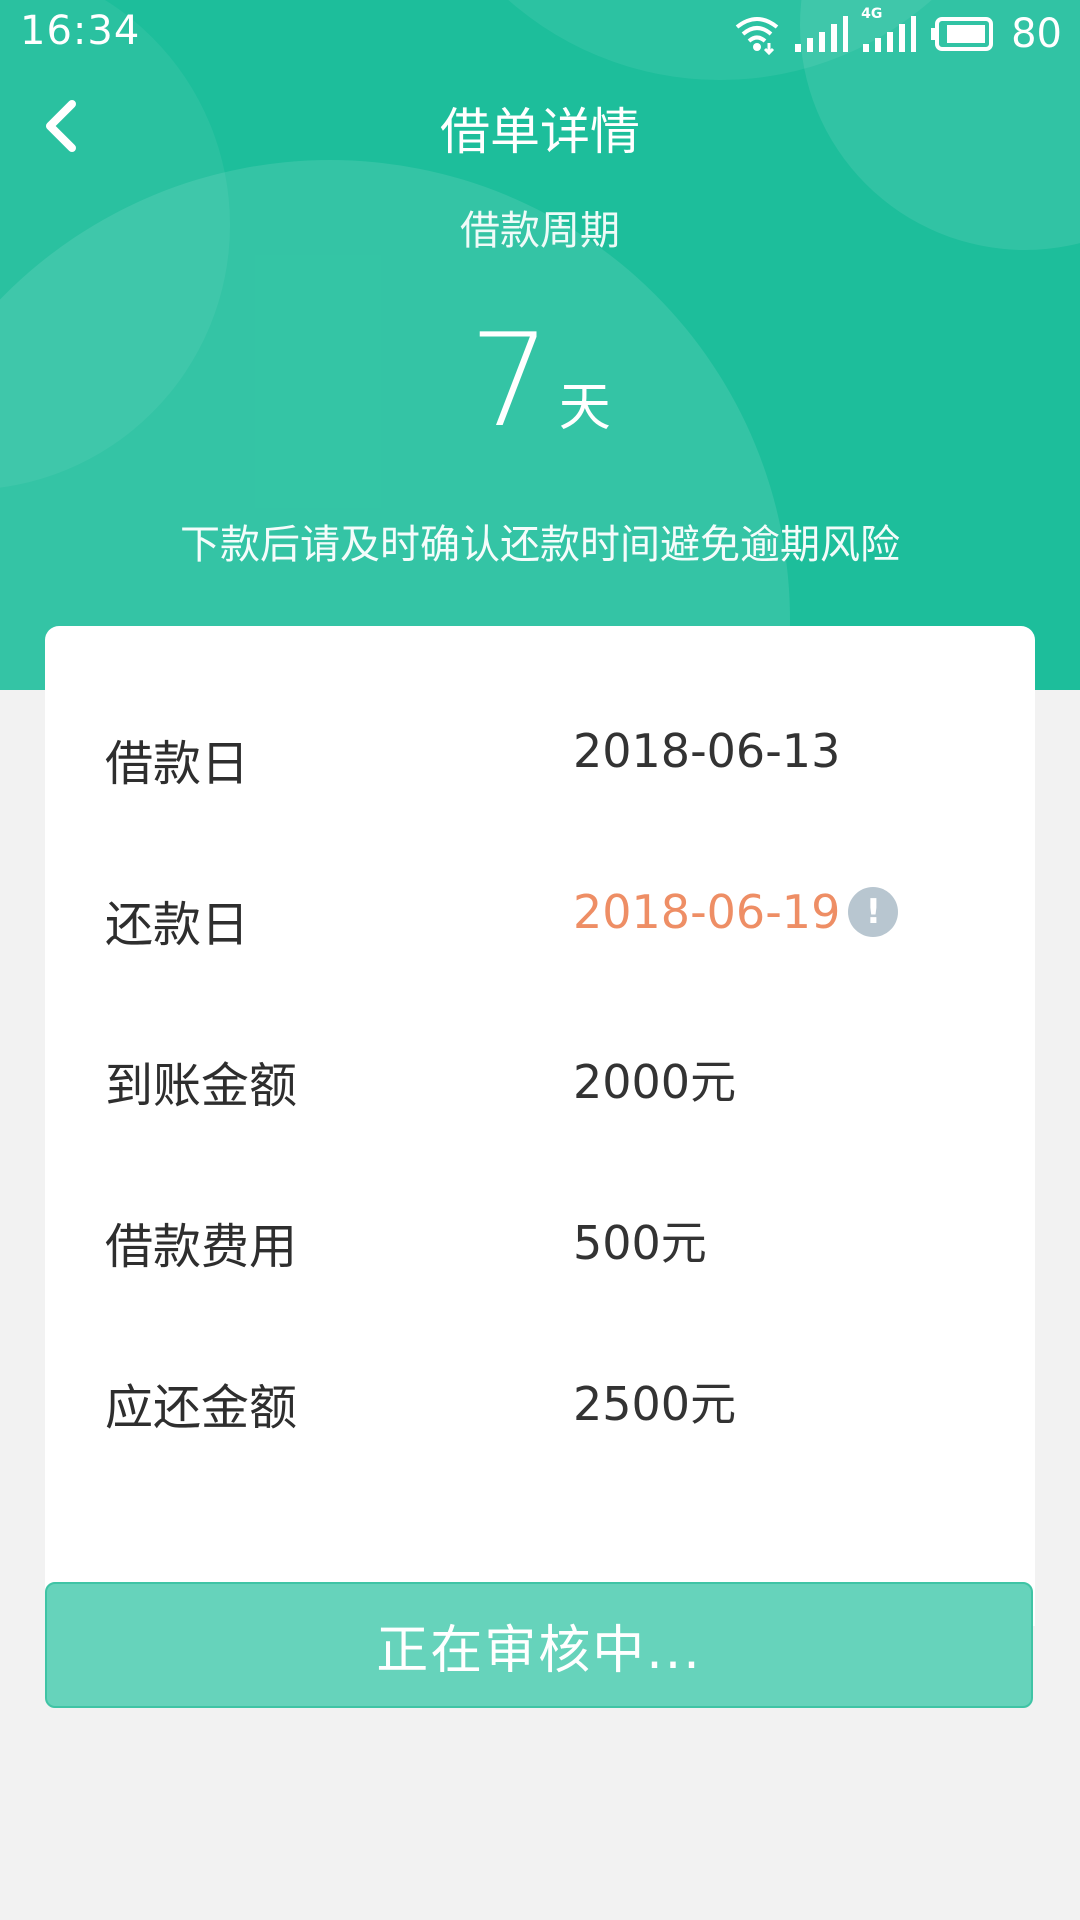 The width and height of the screenshot is (1080, 1920). Describe the element at coordinates (707, 912) in the screenshot. I see `repayment-date-value: 2018-06-19` at that location.